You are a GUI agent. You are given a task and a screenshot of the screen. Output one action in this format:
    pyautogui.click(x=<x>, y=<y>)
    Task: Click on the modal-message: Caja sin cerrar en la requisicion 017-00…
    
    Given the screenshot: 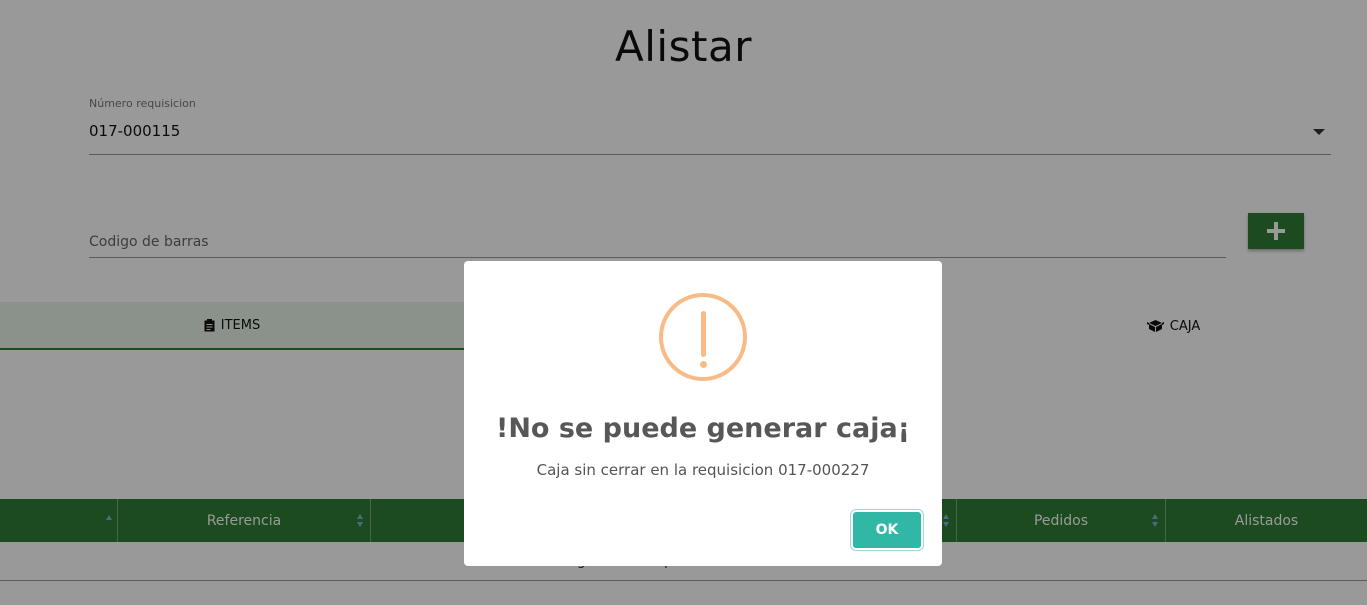 What is the action you would take?
    pyautogui.click(x=703, y=470)
    